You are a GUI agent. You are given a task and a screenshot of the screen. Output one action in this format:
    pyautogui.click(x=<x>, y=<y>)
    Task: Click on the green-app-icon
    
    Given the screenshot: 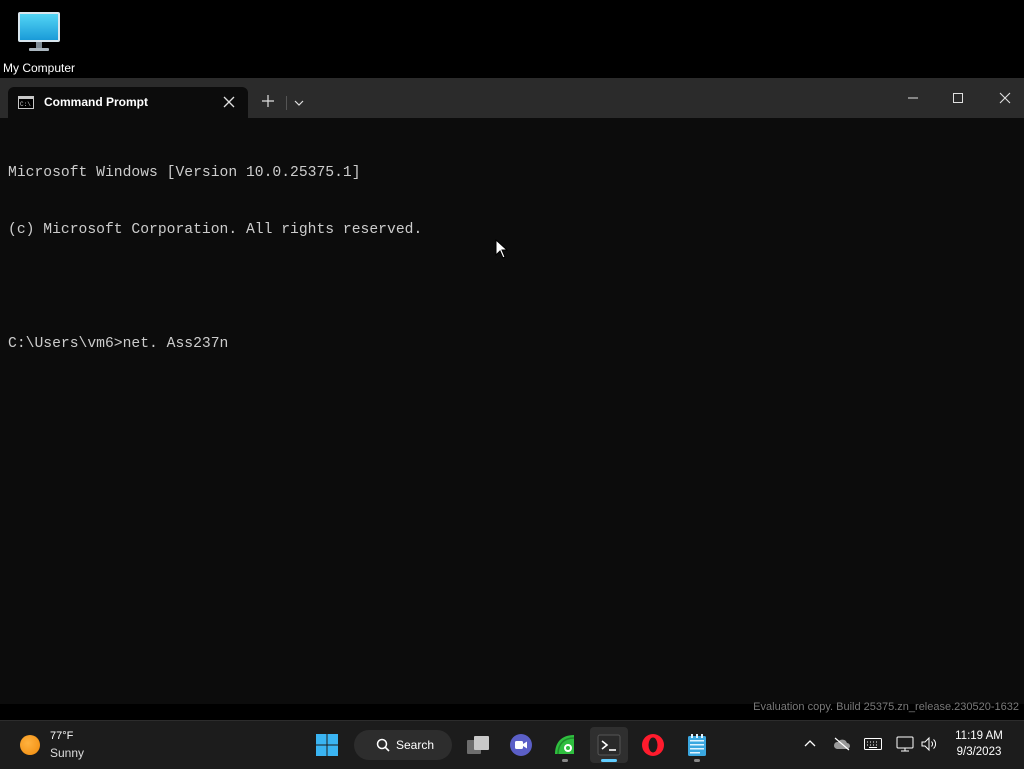 What is the action you would take?
    pyautogui.click(x=565, y=745)
    